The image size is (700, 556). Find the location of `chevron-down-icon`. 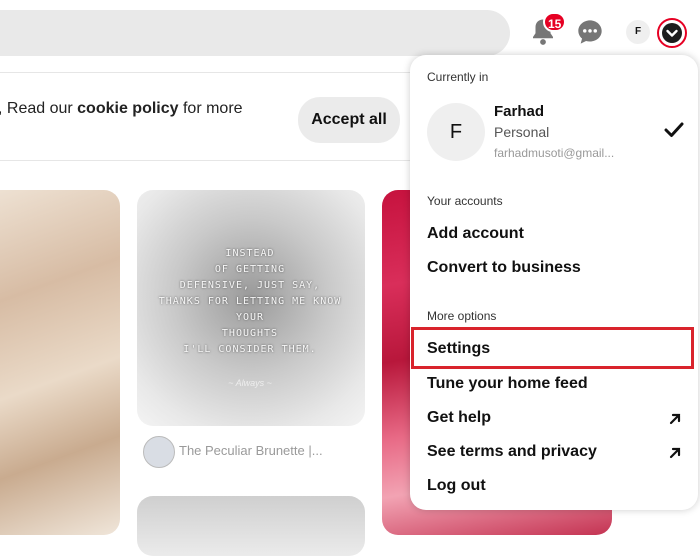

chevron-down-icon is located at coordinates (672, 33).